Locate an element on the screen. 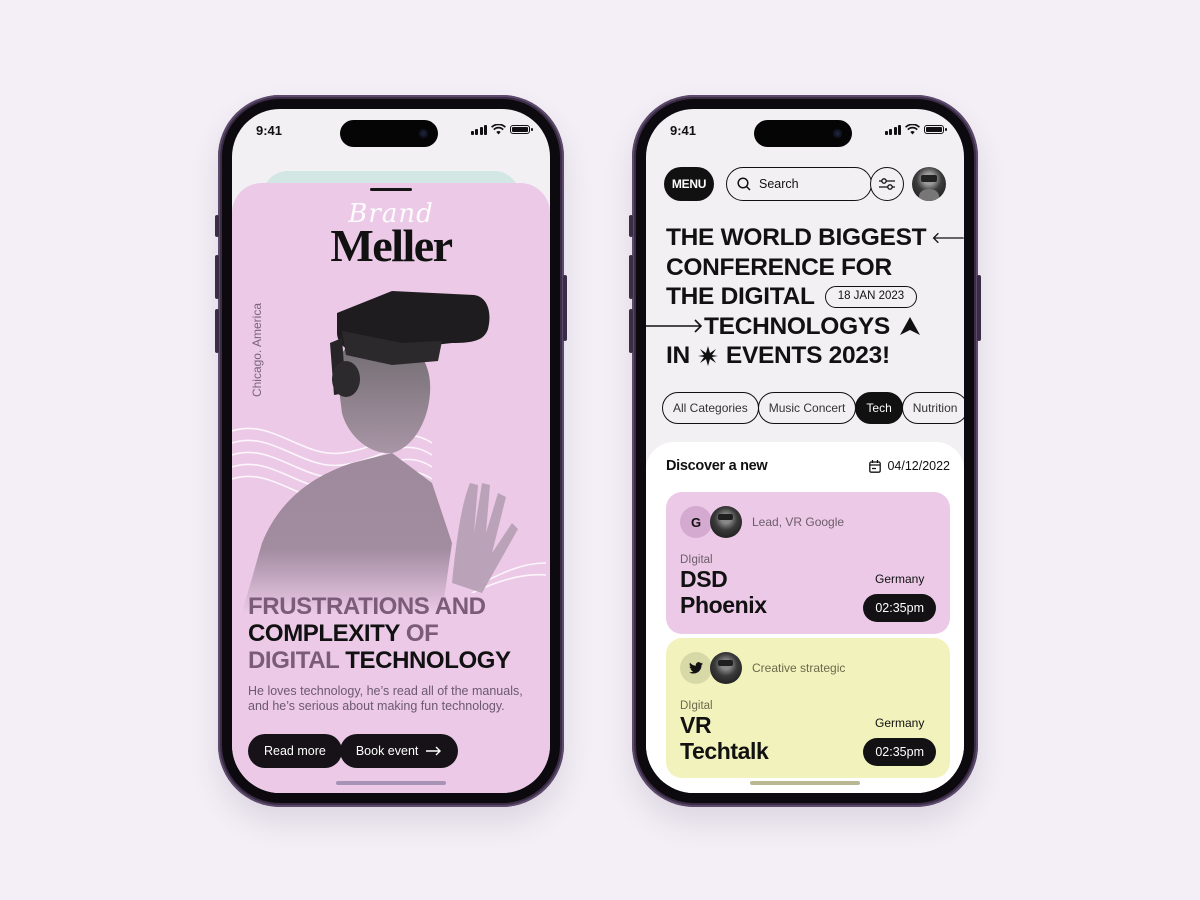 The image size is (1200, 900). cta-row: Read more Book event is located at coordinates (353, 751).